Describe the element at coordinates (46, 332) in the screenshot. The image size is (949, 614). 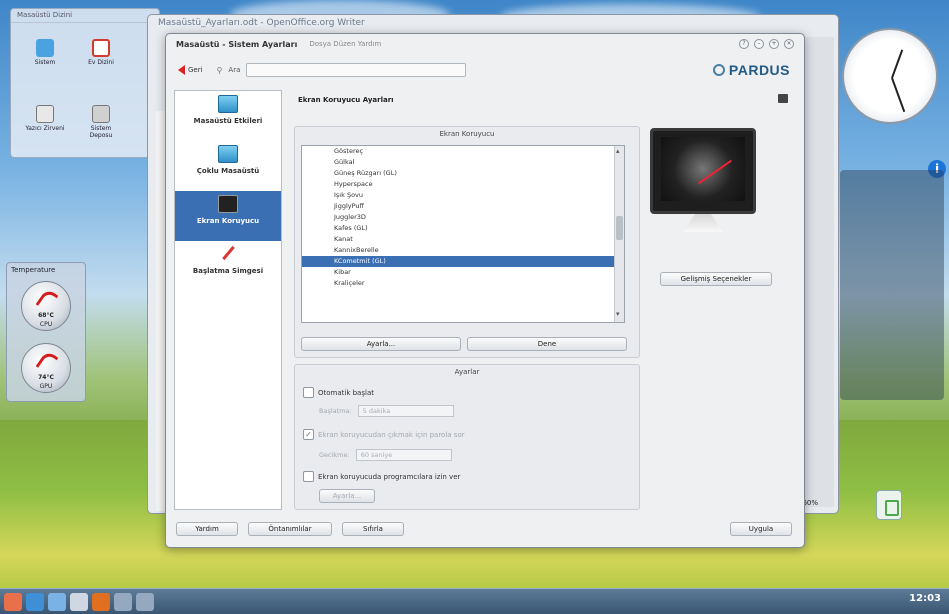
I see `temperature-widget: Temperature 68°C CPU 74°C GPU` at that location.